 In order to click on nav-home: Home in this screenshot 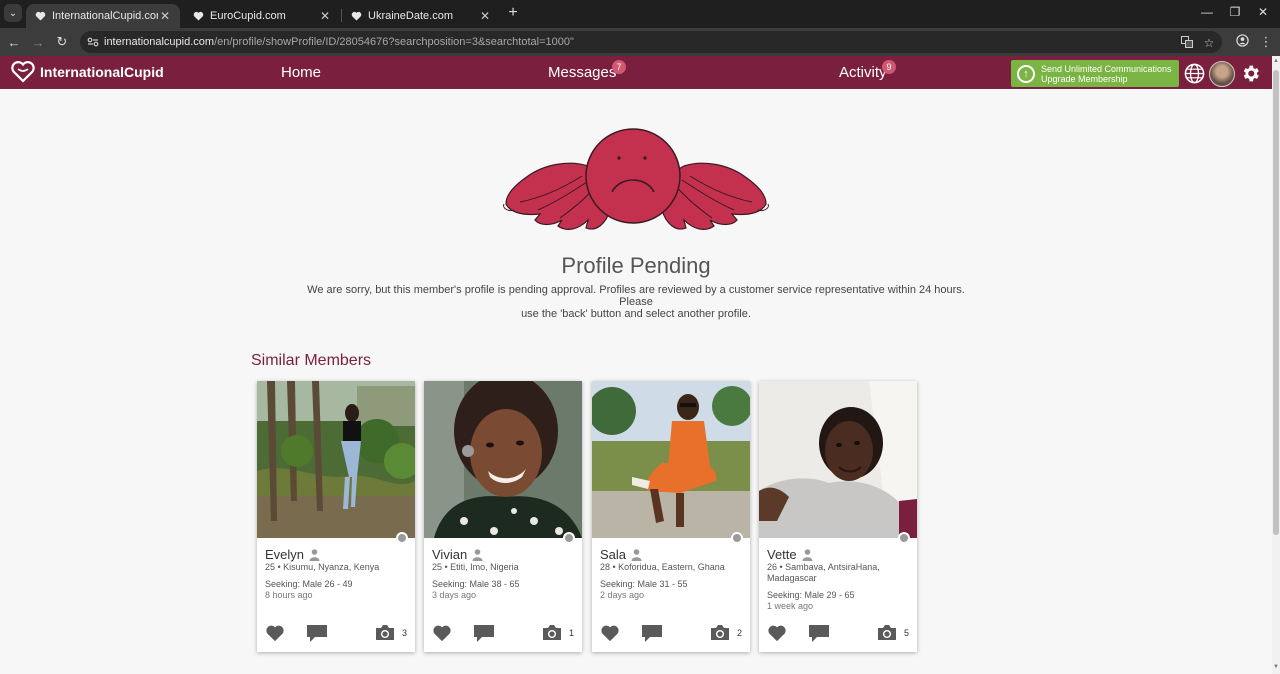, I will do `click(301, 72)`.